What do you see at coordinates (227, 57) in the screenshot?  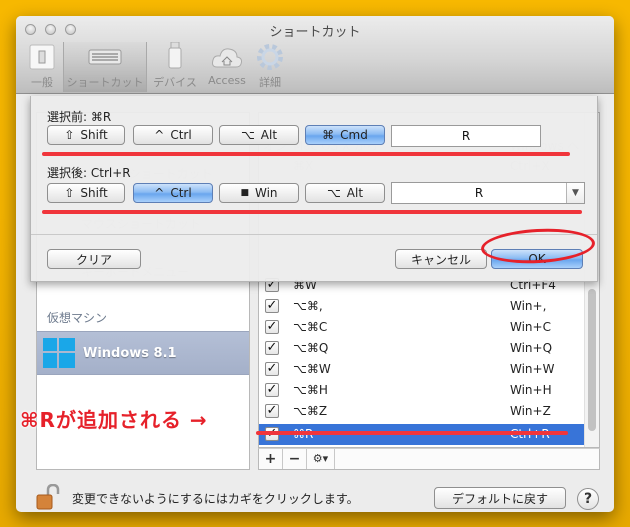 I see `cloud-home-icon` at bounding box center [227, 57].